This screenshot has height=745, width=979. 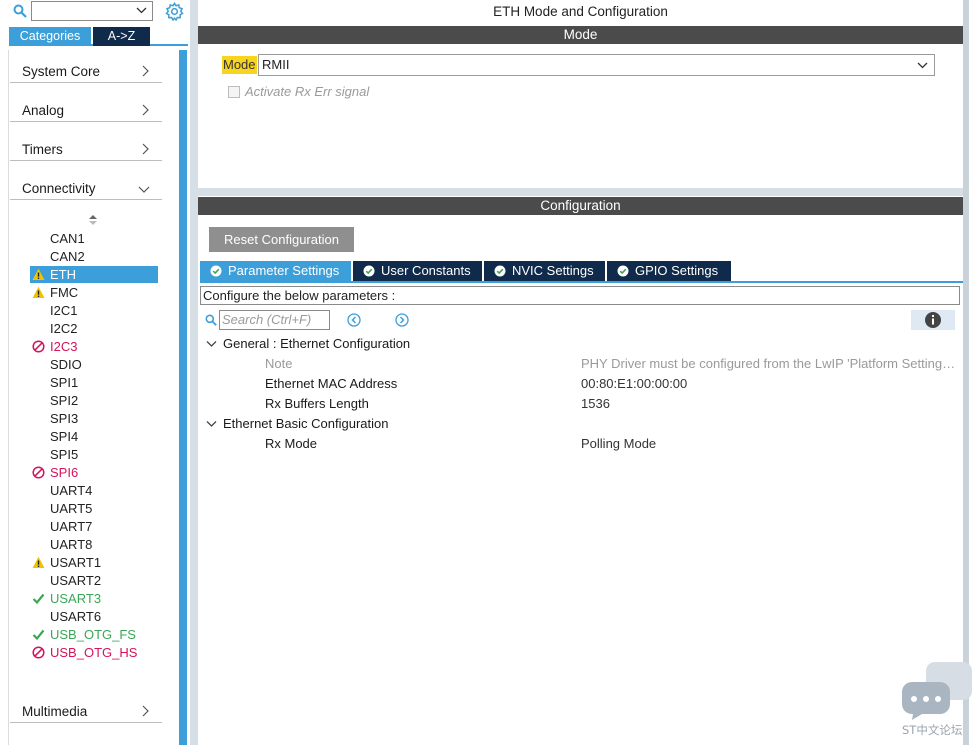 What do you see at coordinates (94, 382) in the screenshot?
I see `peripheral-item-spi1: SPI1` at bounding box center [94, 382].